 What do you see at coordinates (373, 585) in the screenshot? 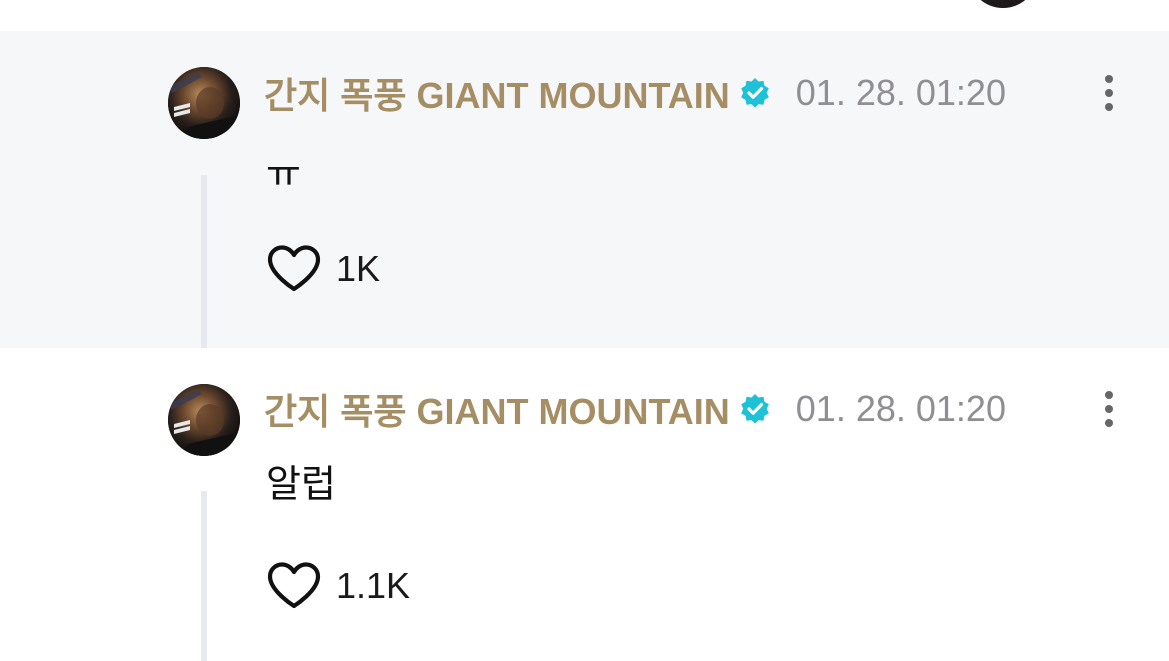
I see `like-count: 1.1K` at bounding box center [373, 585].